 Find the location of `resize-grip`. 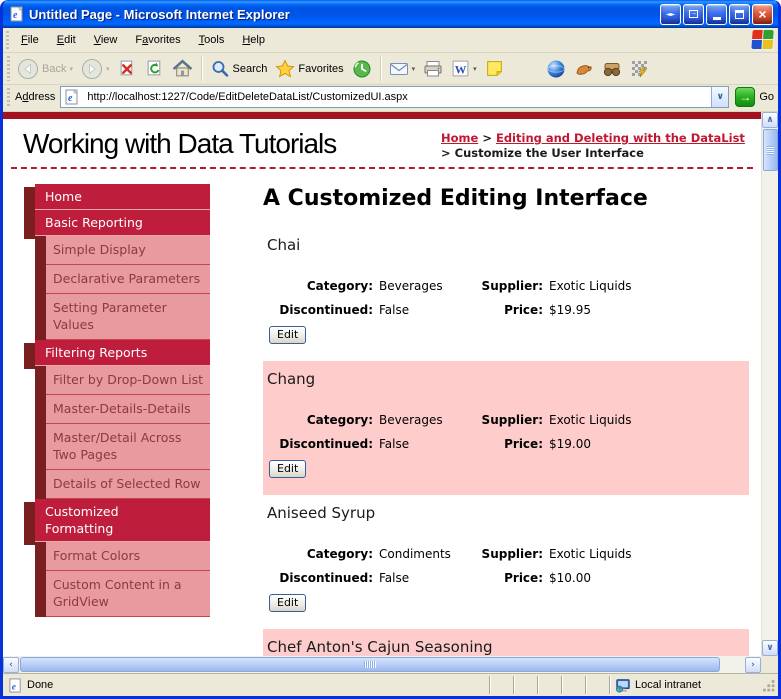

resize-grip is located at coordinates (768, 685).